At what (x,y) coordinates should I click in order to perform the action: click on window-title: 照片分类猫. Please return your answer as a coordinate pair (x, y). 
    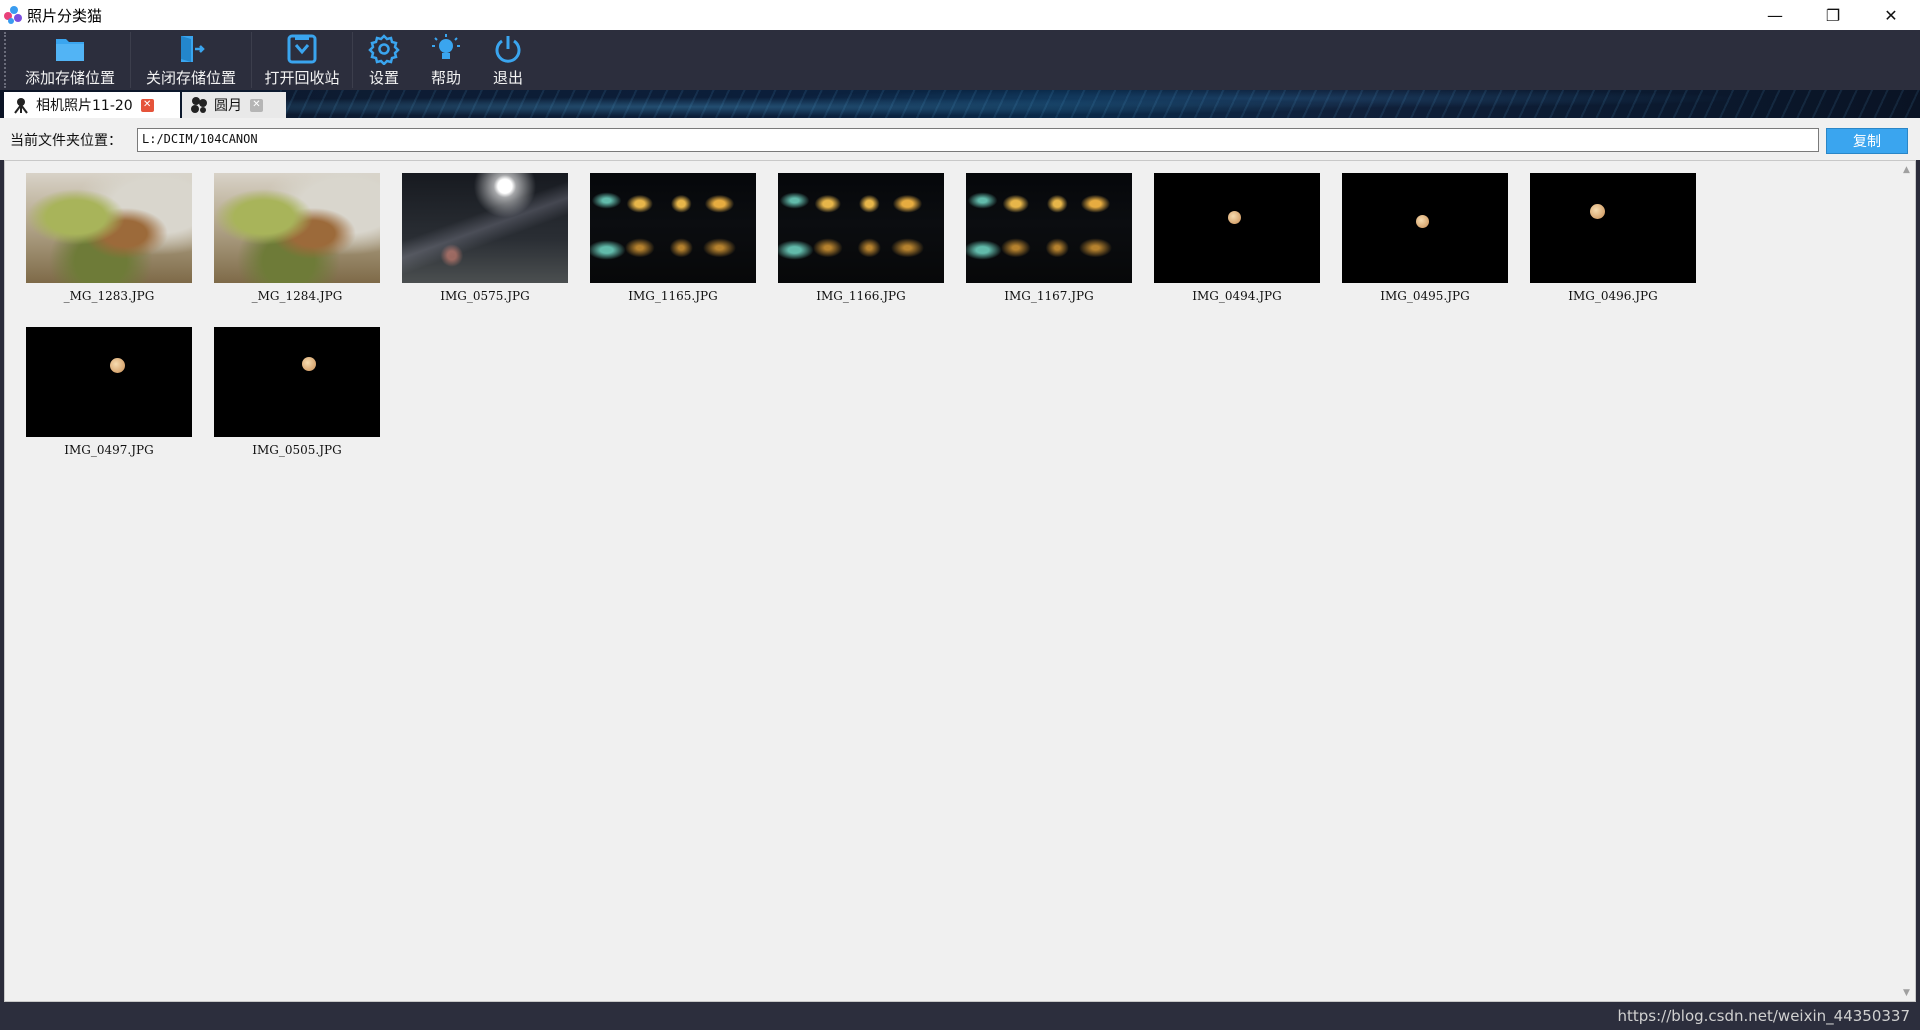
    Looking at the image, I should click on (65, 15).